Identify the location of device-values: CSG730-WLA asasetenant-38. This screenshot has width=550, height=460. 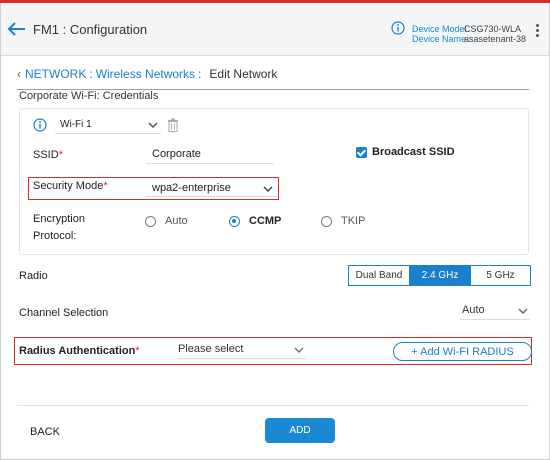
(495, 34).